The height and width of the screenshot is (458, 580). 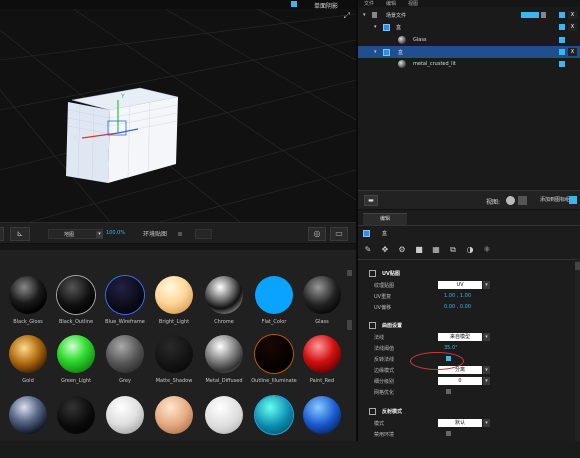 What do you see at coordinates (460, 337) in the screenshot?
I see `normals-select: 来自模型` at bounding box center [460, 337].